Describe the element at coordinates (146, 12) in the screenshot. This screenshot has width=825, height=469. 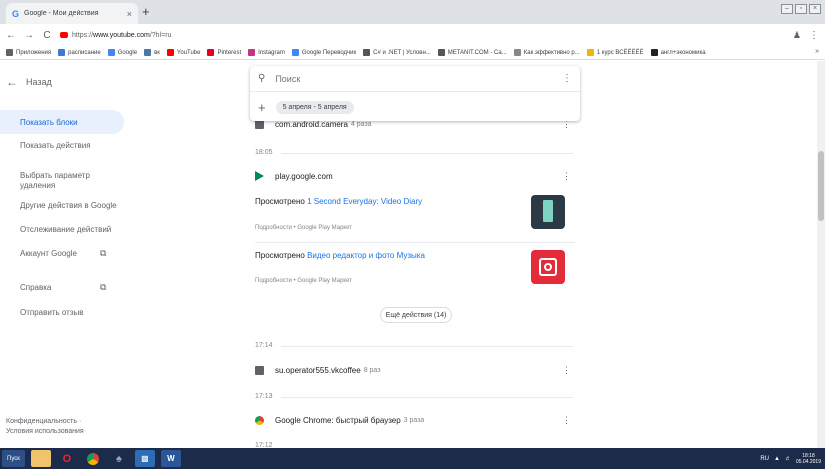
I see `new-tab-button: +` at that location.